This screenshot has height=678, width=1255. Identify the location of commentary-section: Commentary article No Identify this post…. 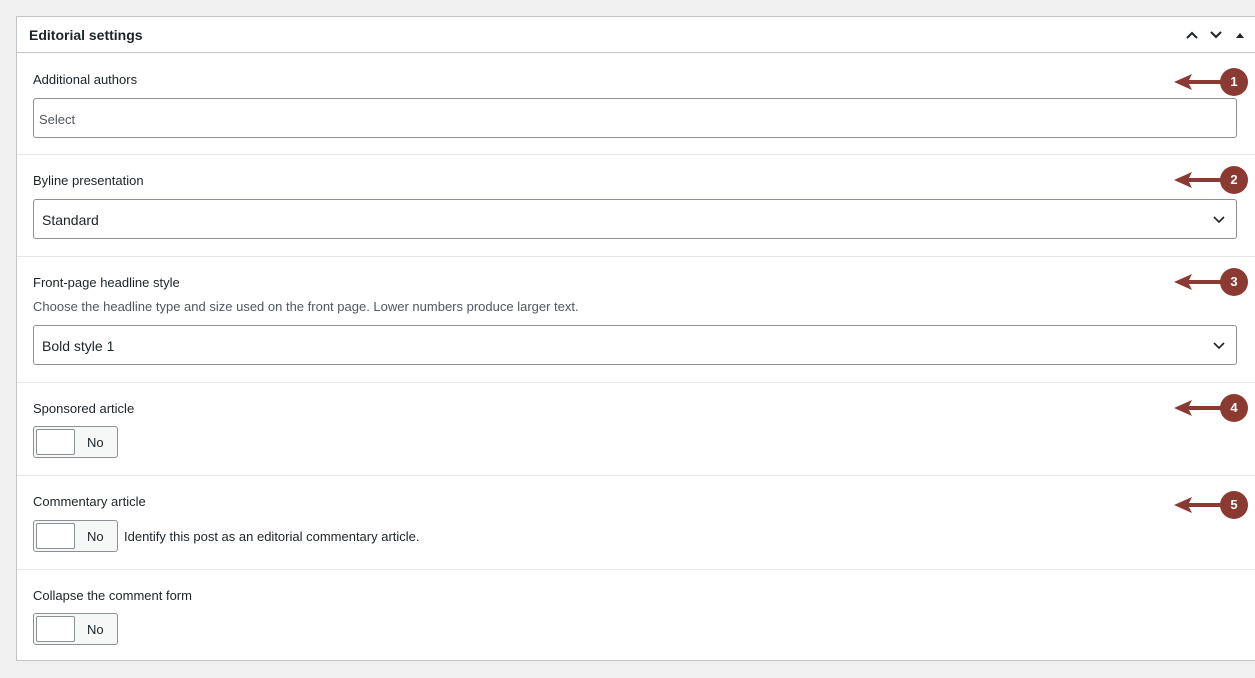
(636, 522).